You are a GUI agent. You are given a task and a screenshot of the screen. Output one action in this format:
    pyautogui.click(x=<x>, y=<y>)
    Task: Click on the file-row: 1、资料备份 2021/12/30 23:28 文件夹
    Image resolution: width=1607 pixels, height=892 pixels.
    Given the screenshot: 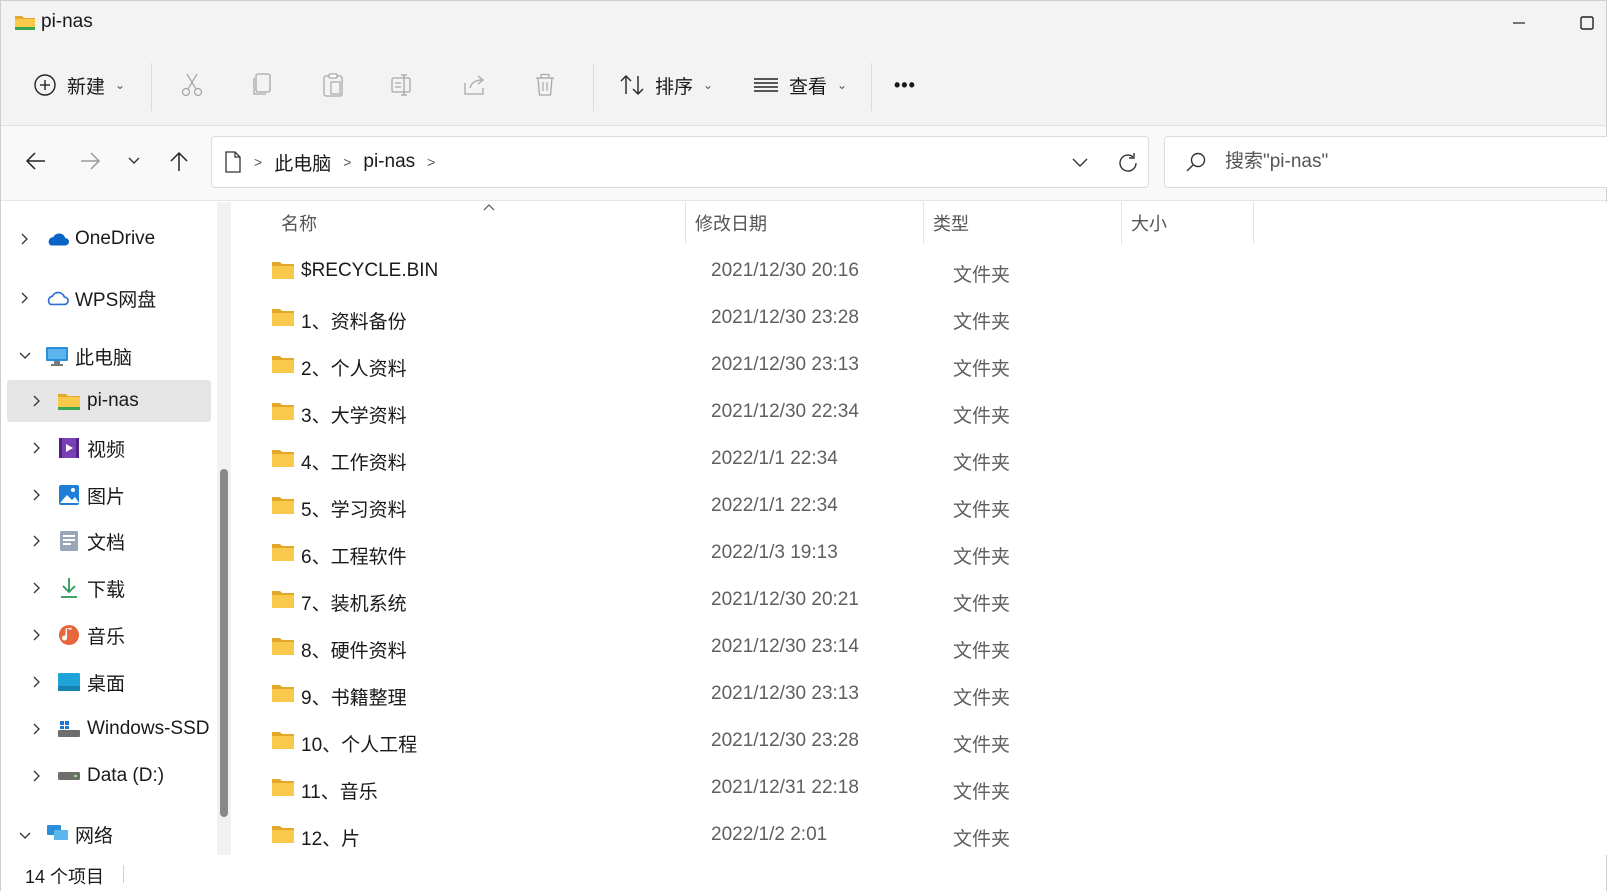 What is the action you would take?
    pyautogui.click(x=759, y=318)
    